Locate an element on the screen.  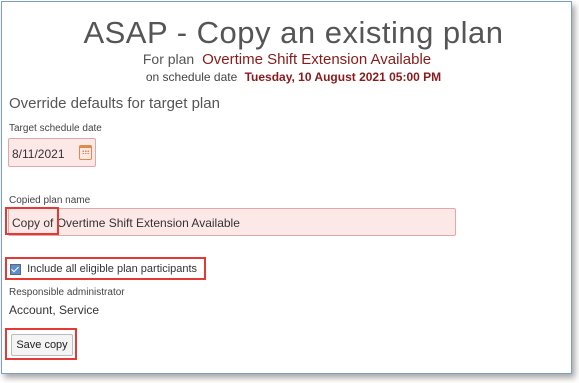
calendar-icon is located at coordinates (85, 152).